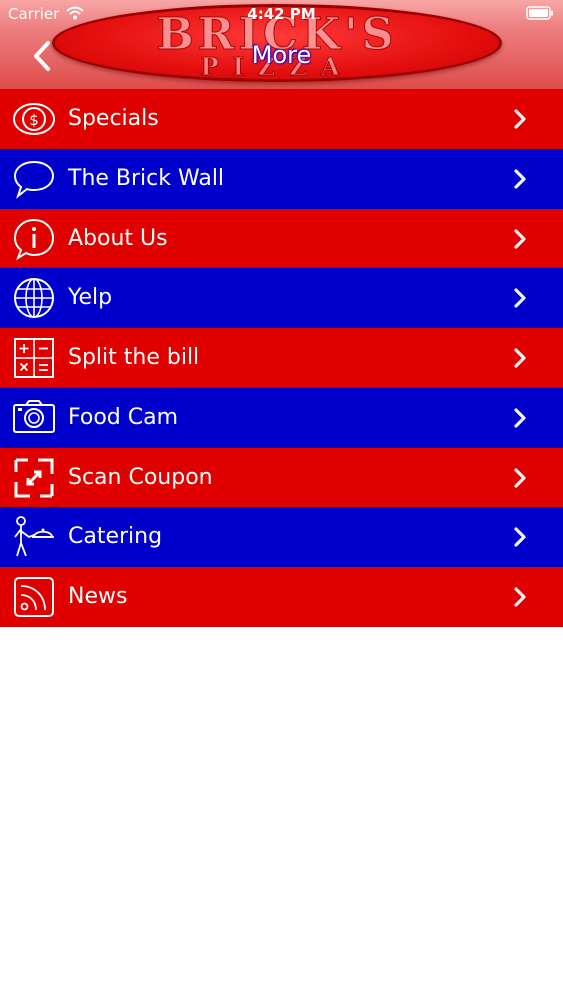  Describe the element at coordinates (118, 238) in the screenshot. I see `menu-item-label: About Us` at that location.